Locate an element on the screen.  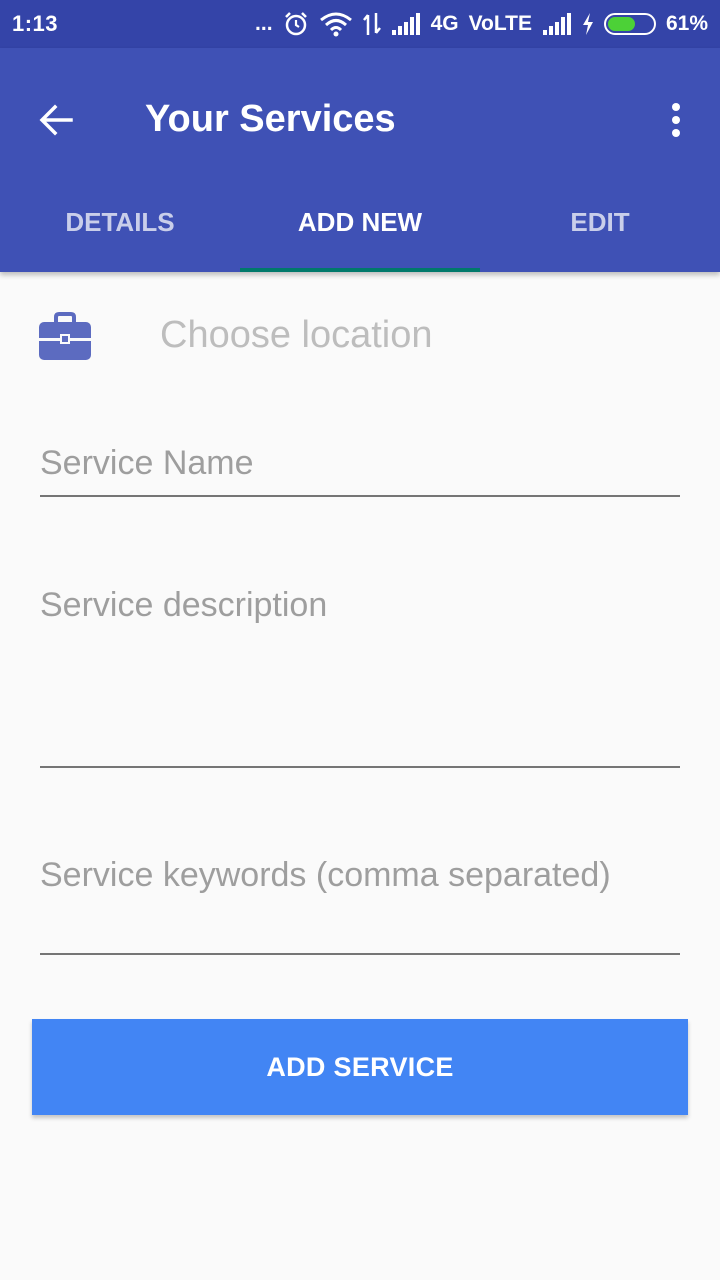
battery-icon is located at coordinates (629, 24).